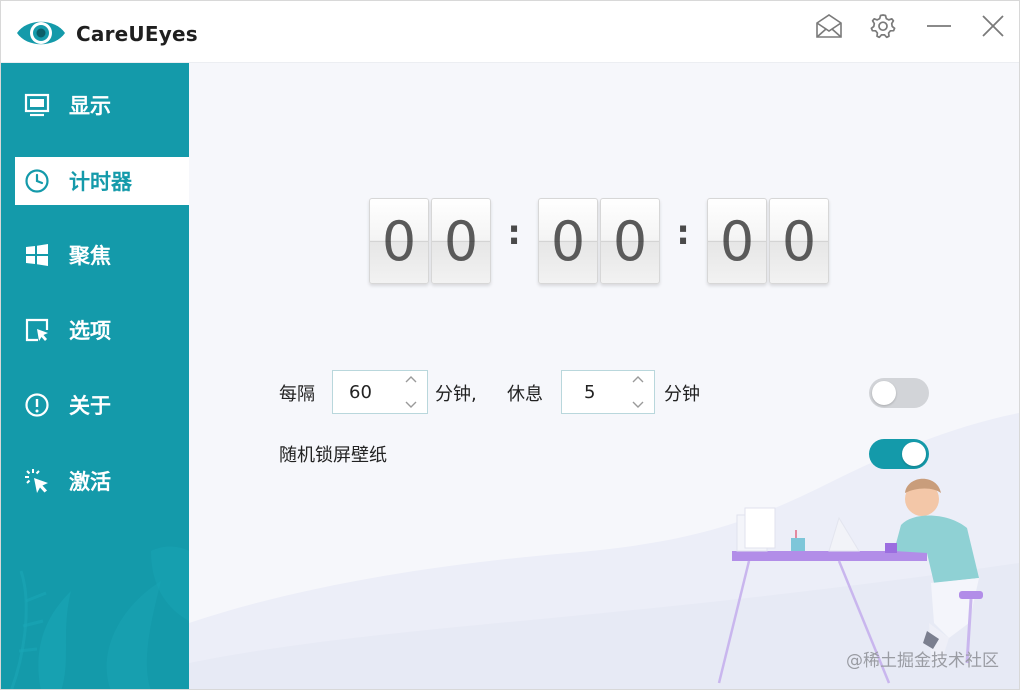 The width and height of the screenshot is (1020, 690). Describe the element at coordinates (137, 34) in the screenshot. I see `app-title: CareUEyes` at that location.